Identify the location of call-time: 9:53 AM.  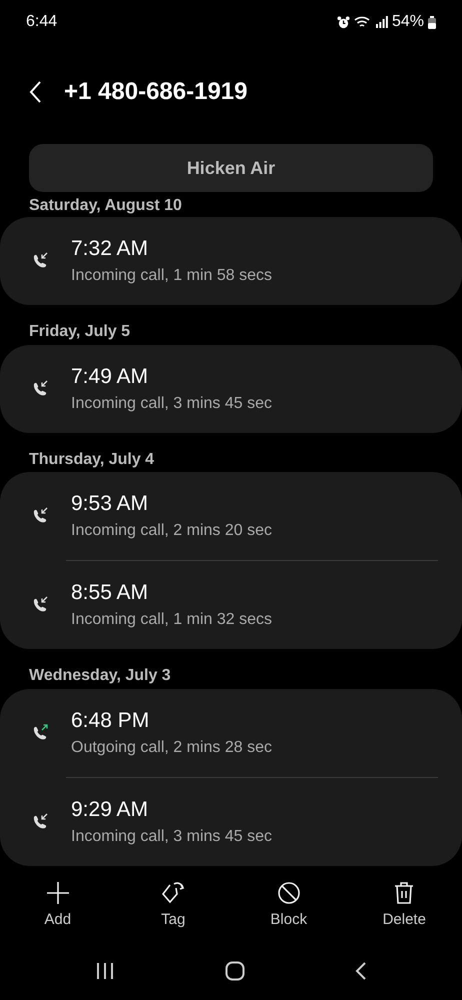
(110, 504).